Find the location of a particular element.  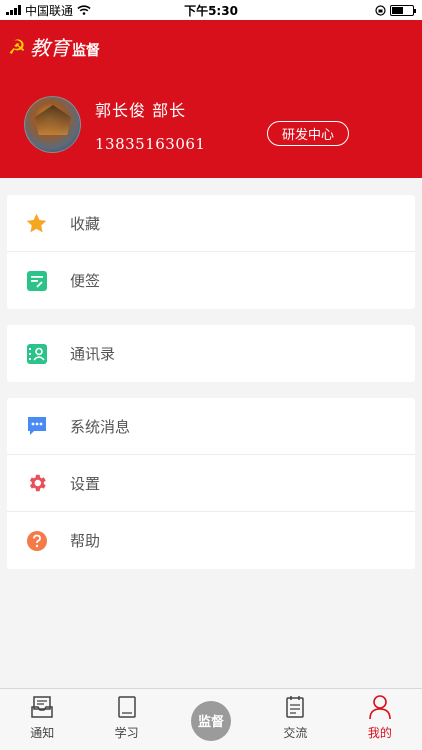

department-button: 研发中心 is located at coordinates (308, 133).